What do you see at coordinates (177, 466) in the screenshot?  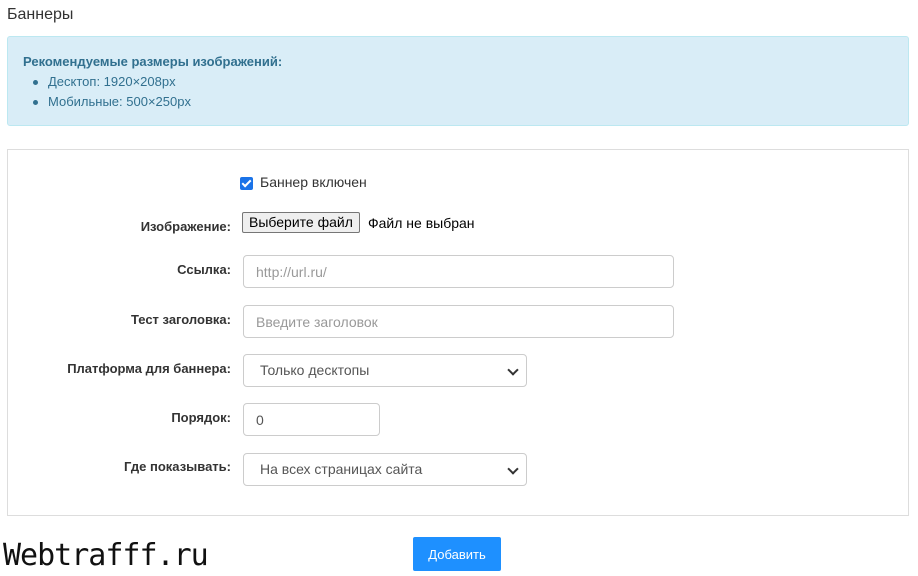 I see `where-label: Где показывать:` at bounding box center [177, 466].